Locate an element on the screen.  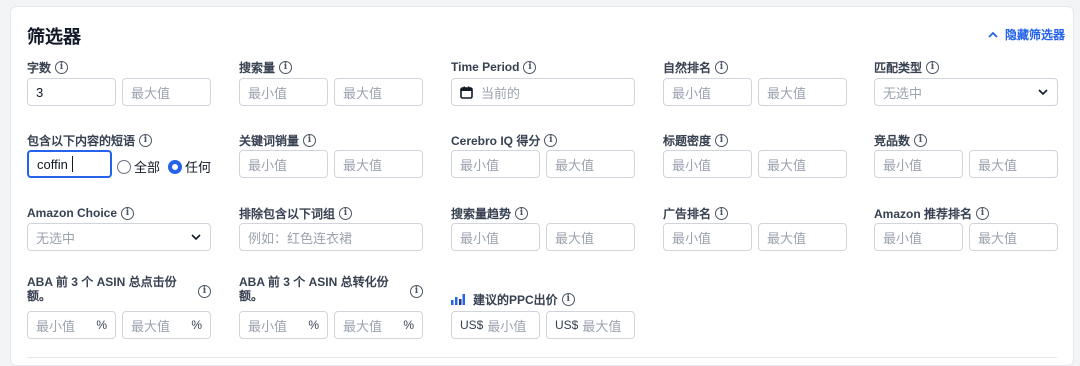
field-keyword-sales: 关键词销量 i is located at coordinates (278, 140).